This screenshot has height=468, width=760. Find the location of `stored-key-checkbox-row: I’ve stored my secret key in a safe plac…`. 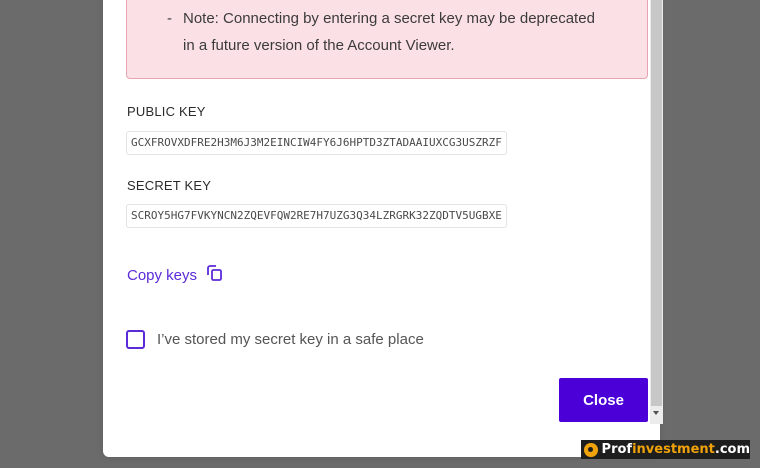

stored-key-checkbox-row: I’ve stored my secret key in a safe plac… is located at coordinates (275, 339).